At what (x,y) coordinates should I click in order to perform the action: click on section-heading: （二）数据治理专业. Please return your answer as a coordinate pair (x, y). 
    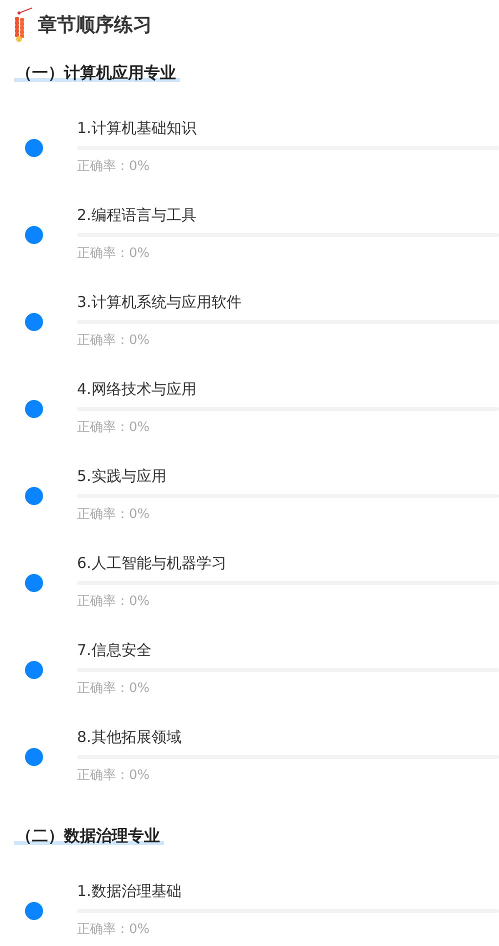
    Looking at the image, I should click on (89, 836).